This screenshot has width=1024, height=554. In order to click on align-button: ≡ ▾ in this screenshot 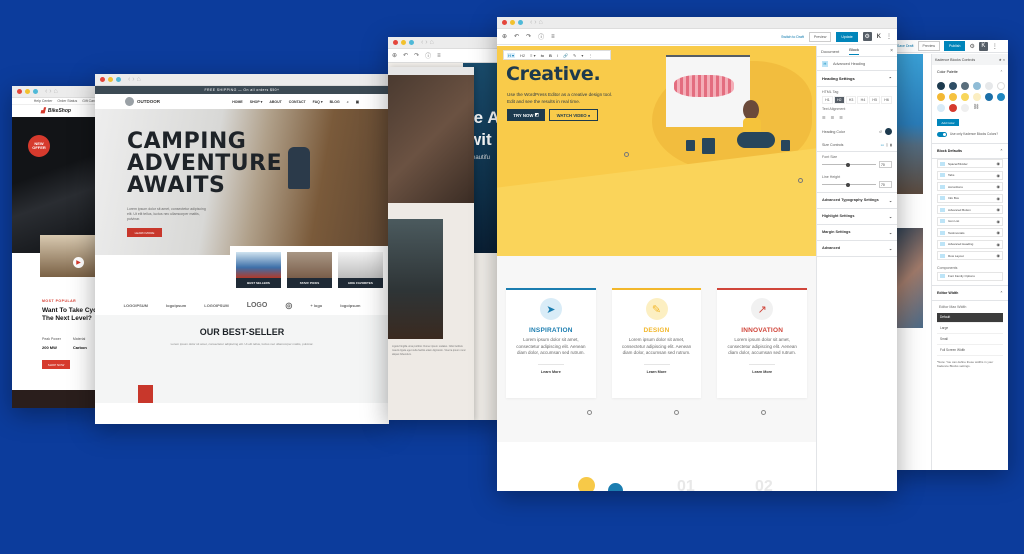, I will do `click(532, 55)`.